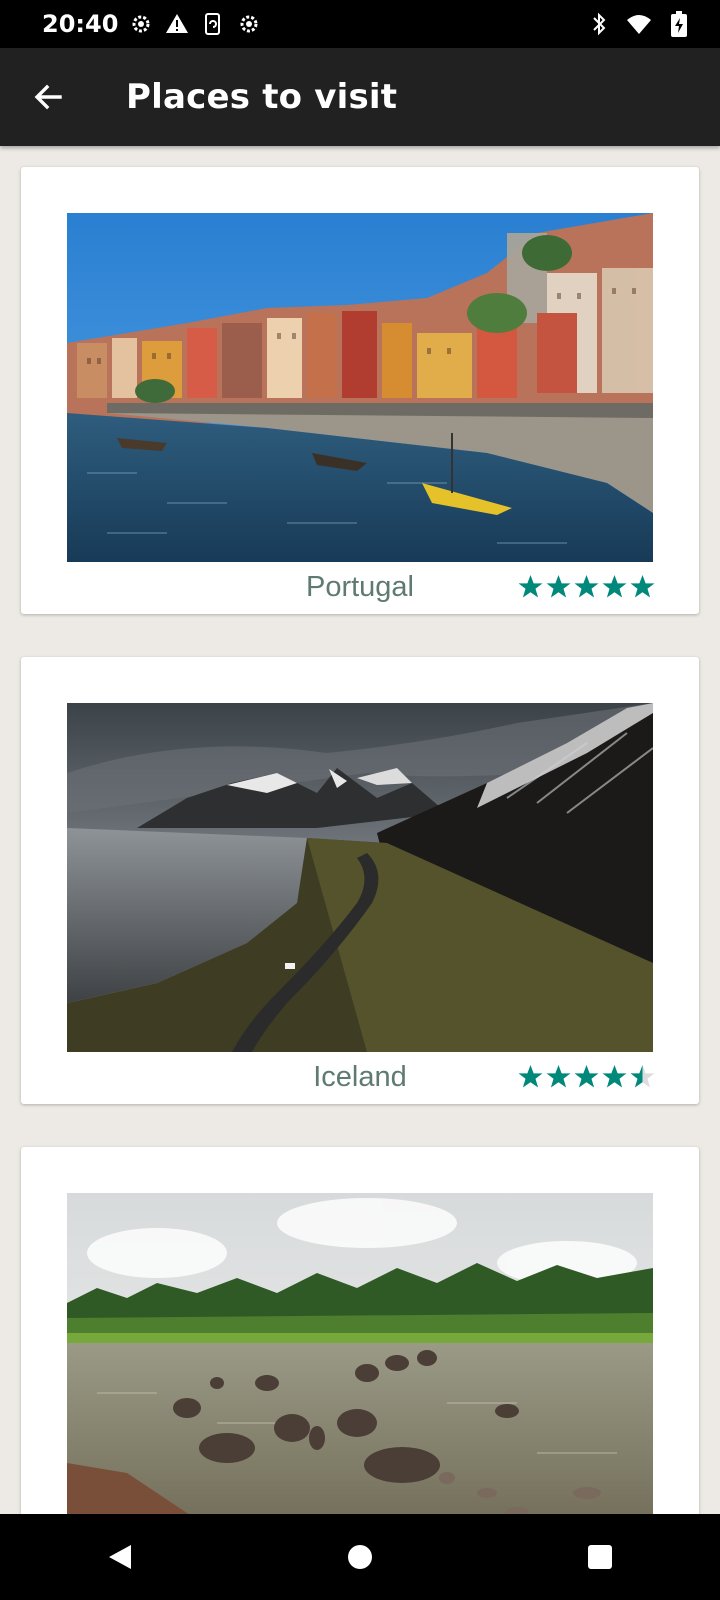 Image resolution: width=720 pixels, height=1600 pixels. What do you see at coordinates (642, 1076) in the screenshot?
I see `star-half-icon` at bounding box center [642, 1076].